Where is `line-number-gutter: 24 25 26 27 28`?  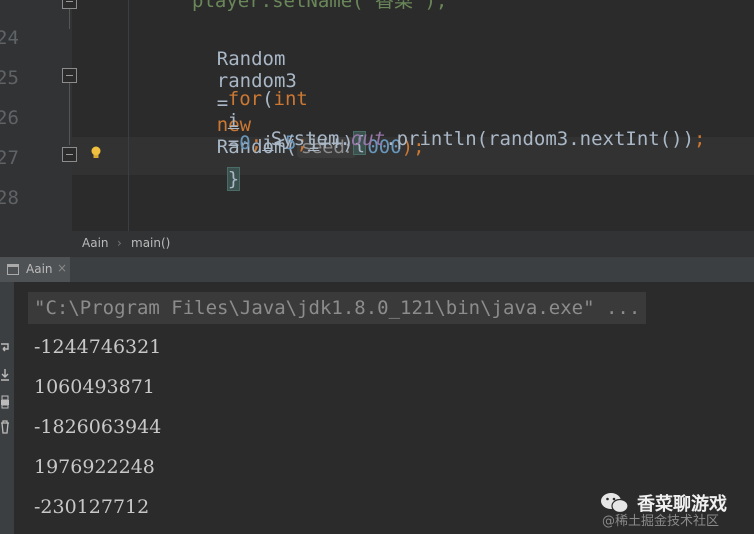
line-number-gutter: 24 25 26 27 28 is located at coordinates (36, 115).